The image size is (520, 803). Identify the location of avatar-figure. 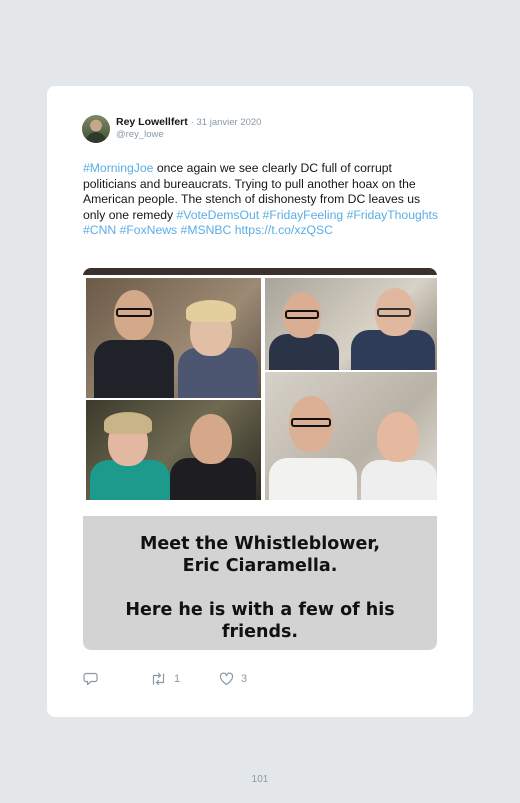
(96, 137).